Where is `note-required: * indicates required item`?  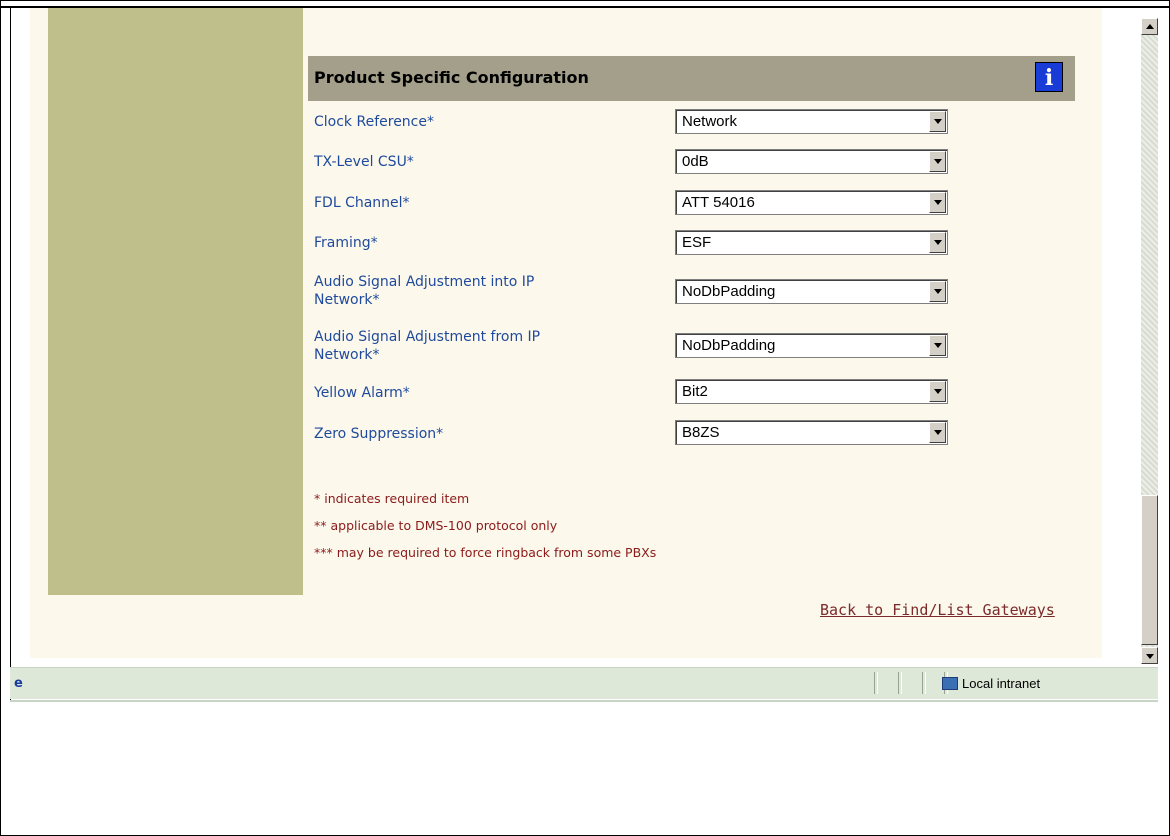
note-required: * indicates required item is located at coordinates (392, 498).